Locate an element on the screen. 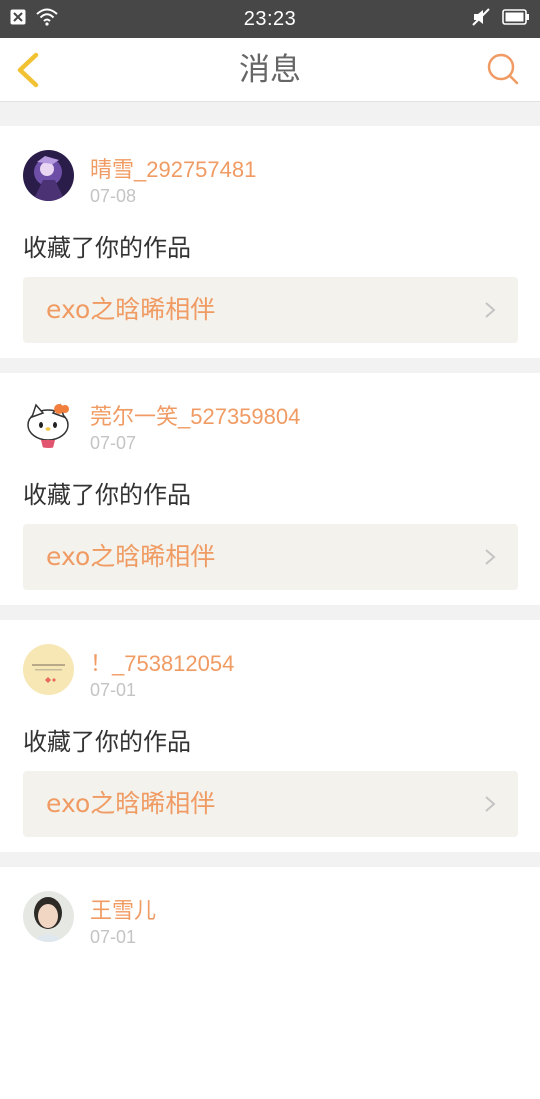 The width and height of the screenshot is (540, 1099). user-name: 王雪儿 is located at coordinates (123, 909).